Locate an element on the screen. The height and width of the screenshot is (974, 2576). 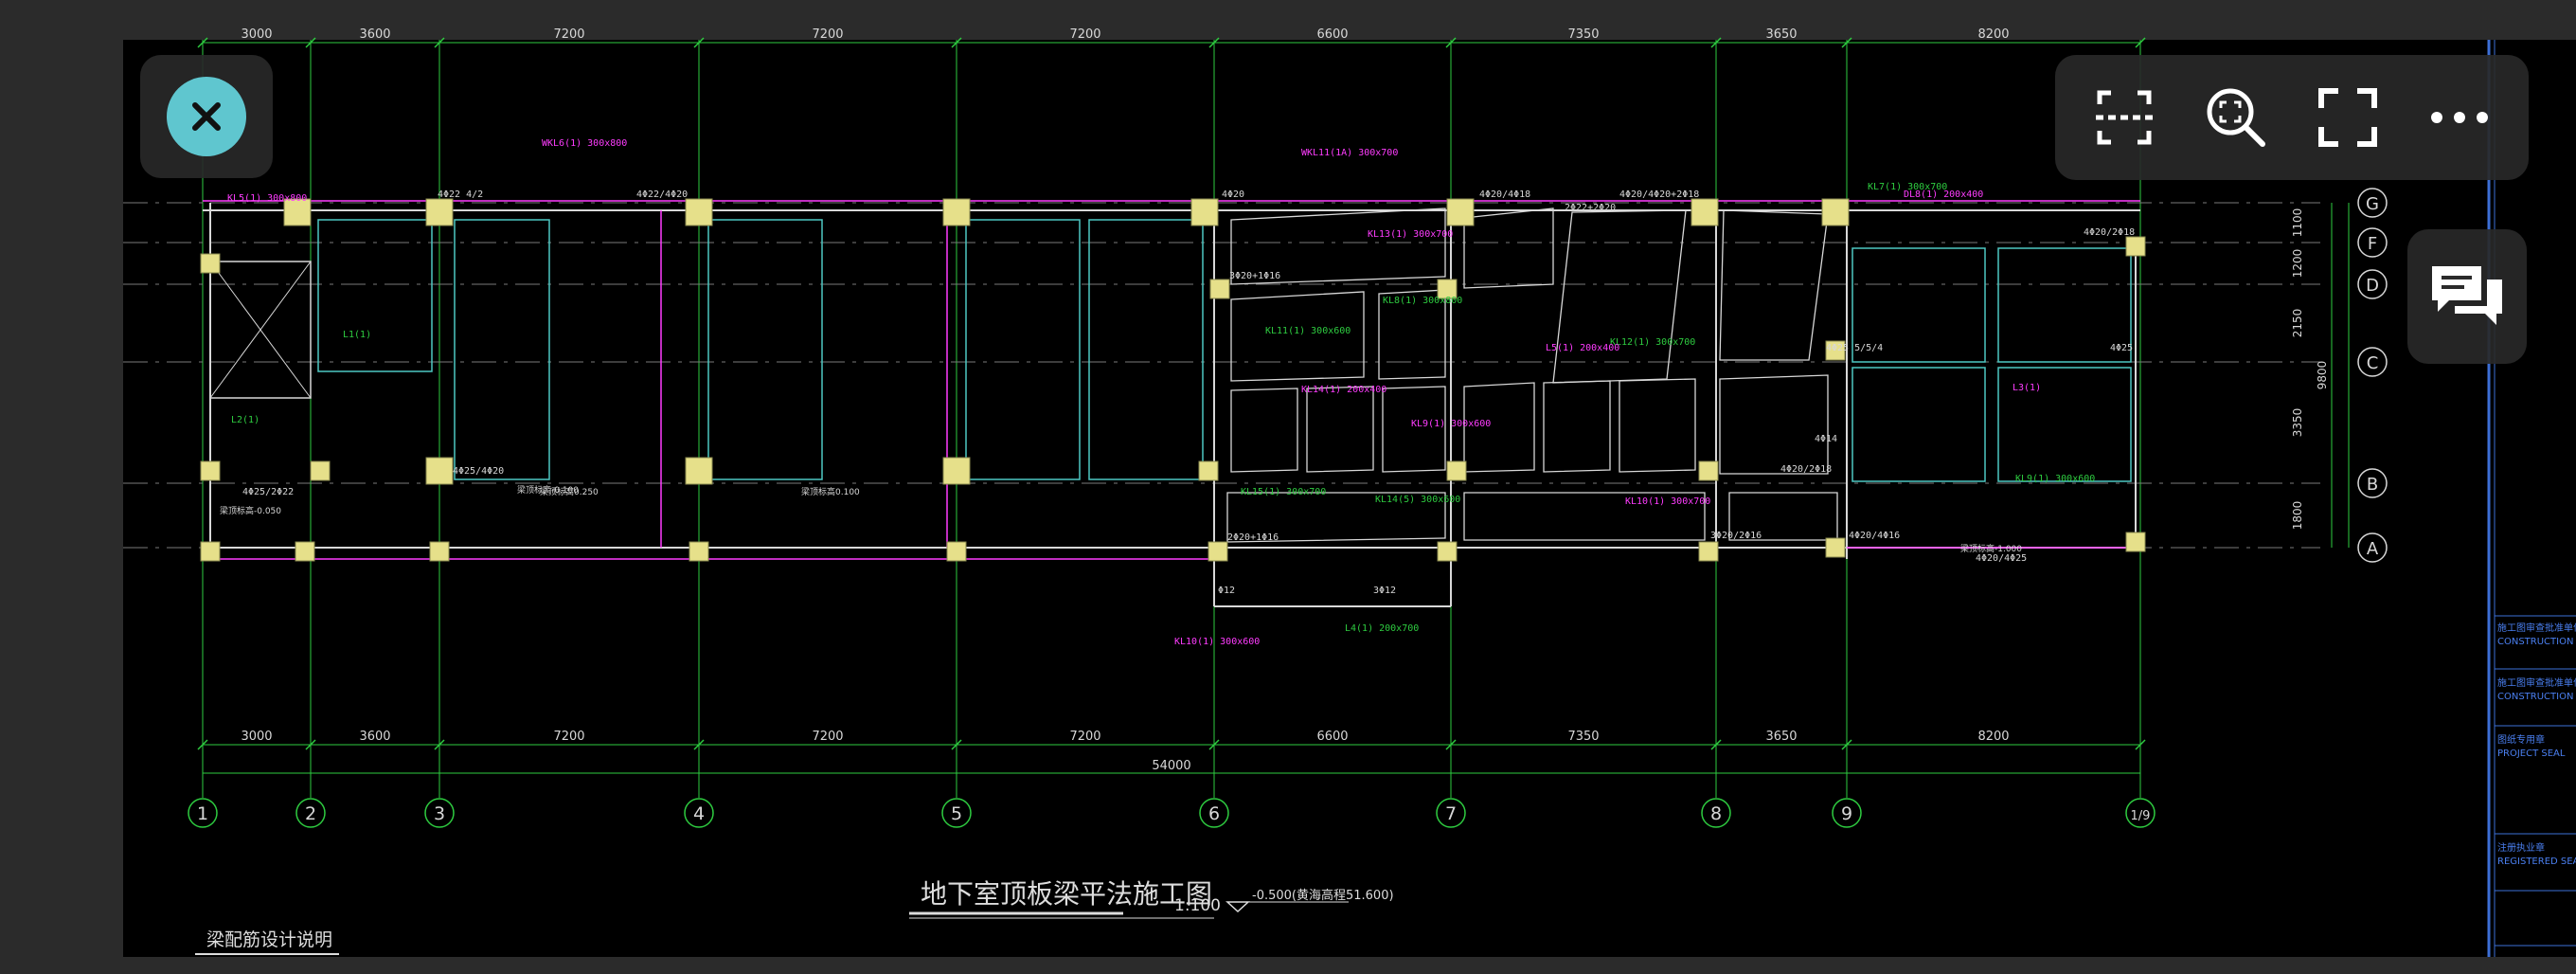
crop-button is located at coordinates (2124, 117).